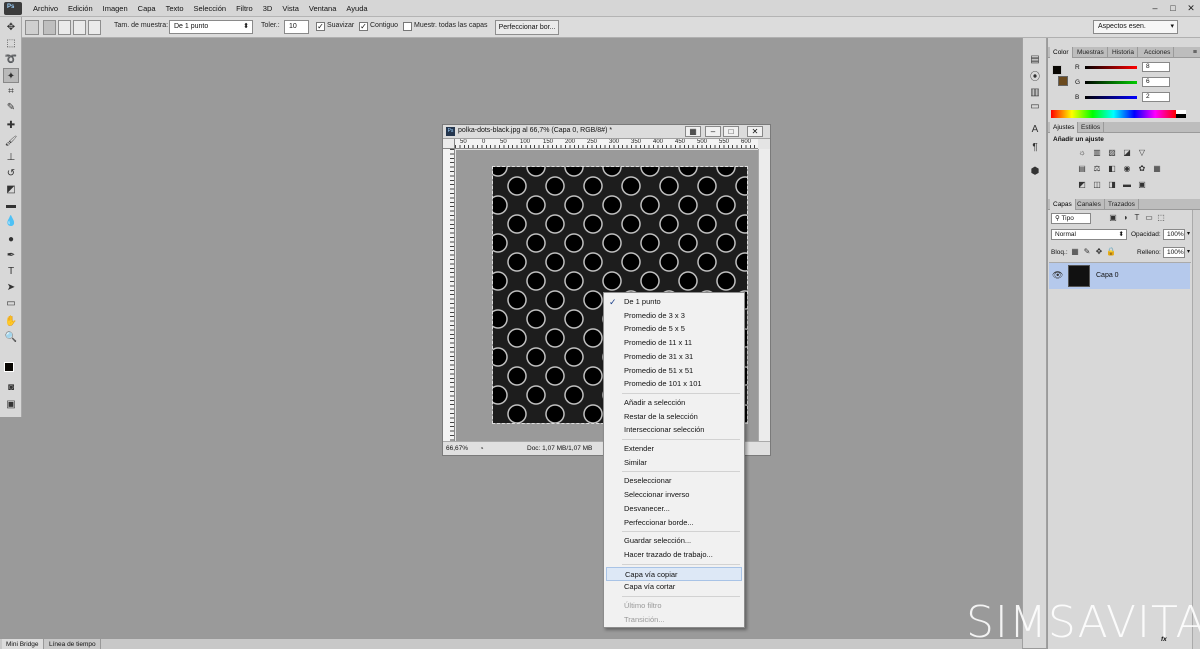 The width and height of the screenshot is (1200, 649). What do you see at coordinates (11, 303) in the screenshot?
I see `shape-tool-icon: ▭` at bounding box center [11, 303].